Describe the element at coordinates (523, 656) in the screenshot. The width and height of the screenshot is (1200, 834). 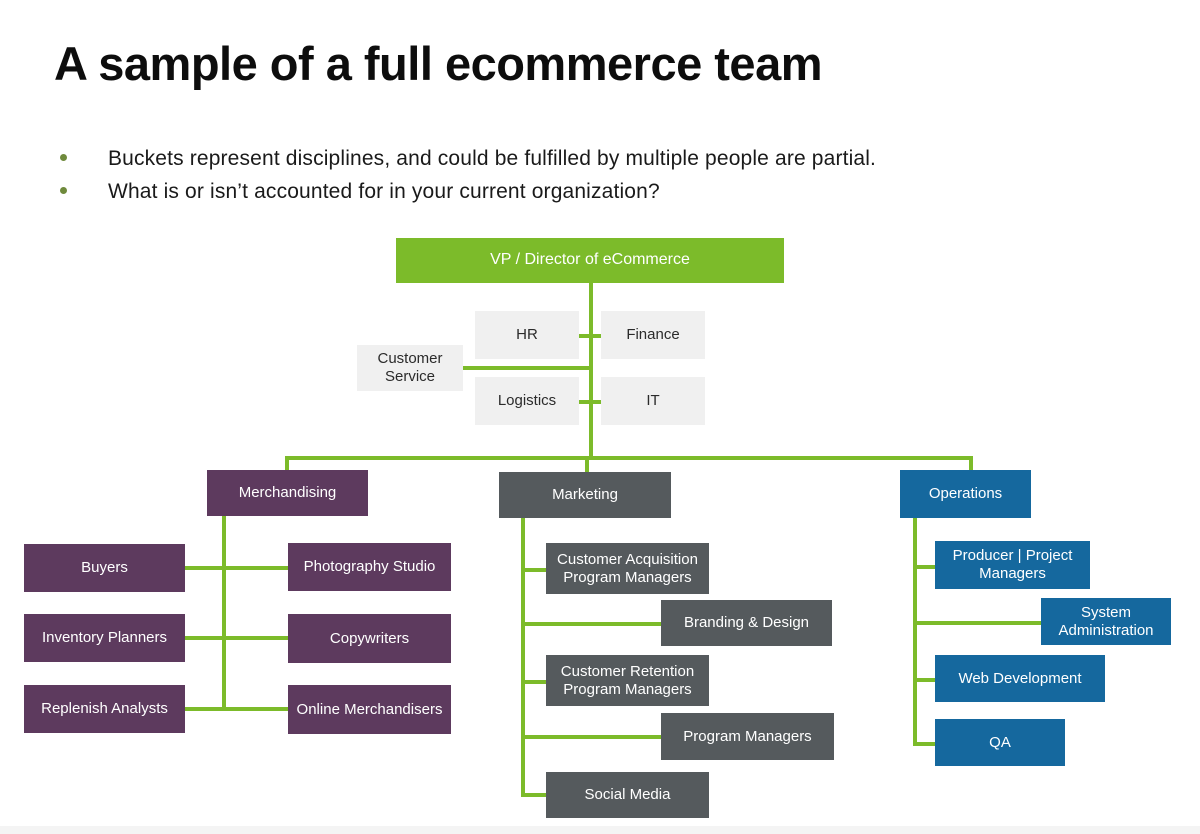
I see `connector-marketing-spine` at that location.